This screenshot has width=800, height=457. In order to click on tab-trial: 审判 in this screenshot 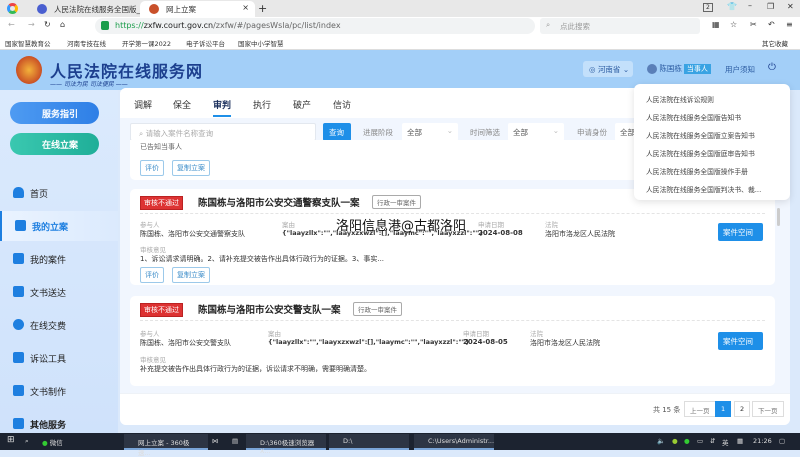, I will do `click(222, 107)`.